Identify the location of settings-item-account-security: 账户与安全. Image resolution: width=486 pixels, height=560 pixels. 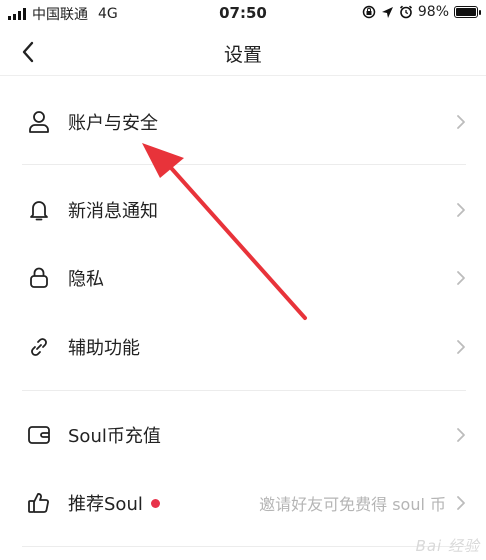
(243, 122).